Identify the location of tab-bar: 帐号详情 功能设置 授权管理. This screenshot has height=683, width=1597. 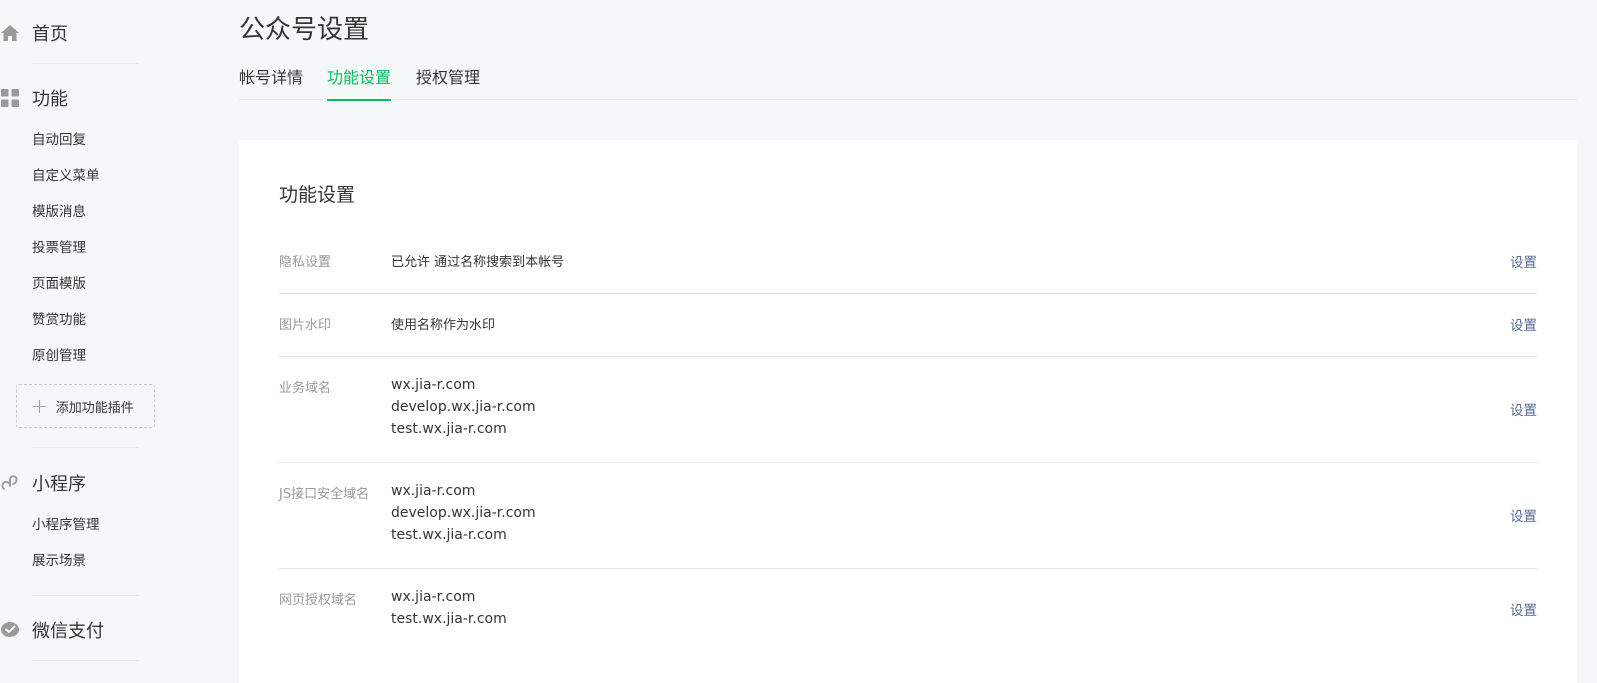
(908, 84).